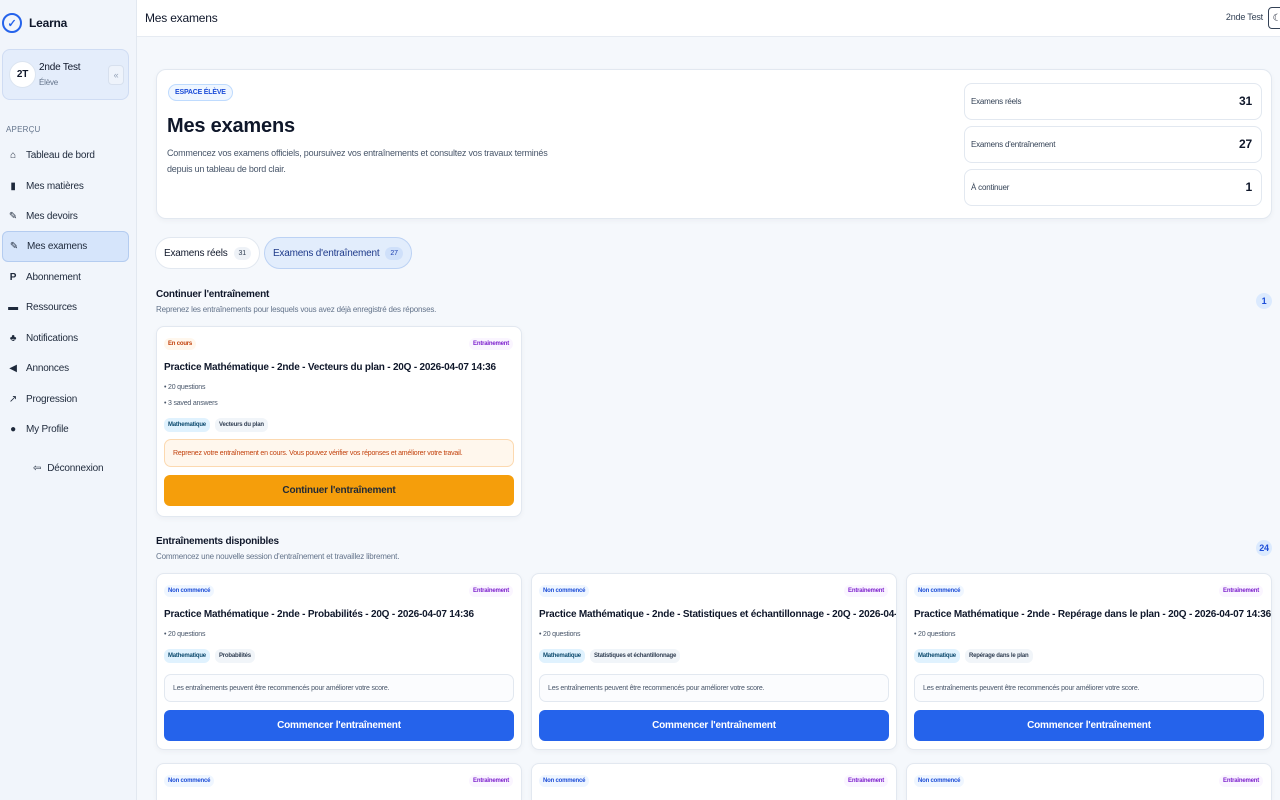  I want to click on topic-tag: Probabilités, so click(235, 656).